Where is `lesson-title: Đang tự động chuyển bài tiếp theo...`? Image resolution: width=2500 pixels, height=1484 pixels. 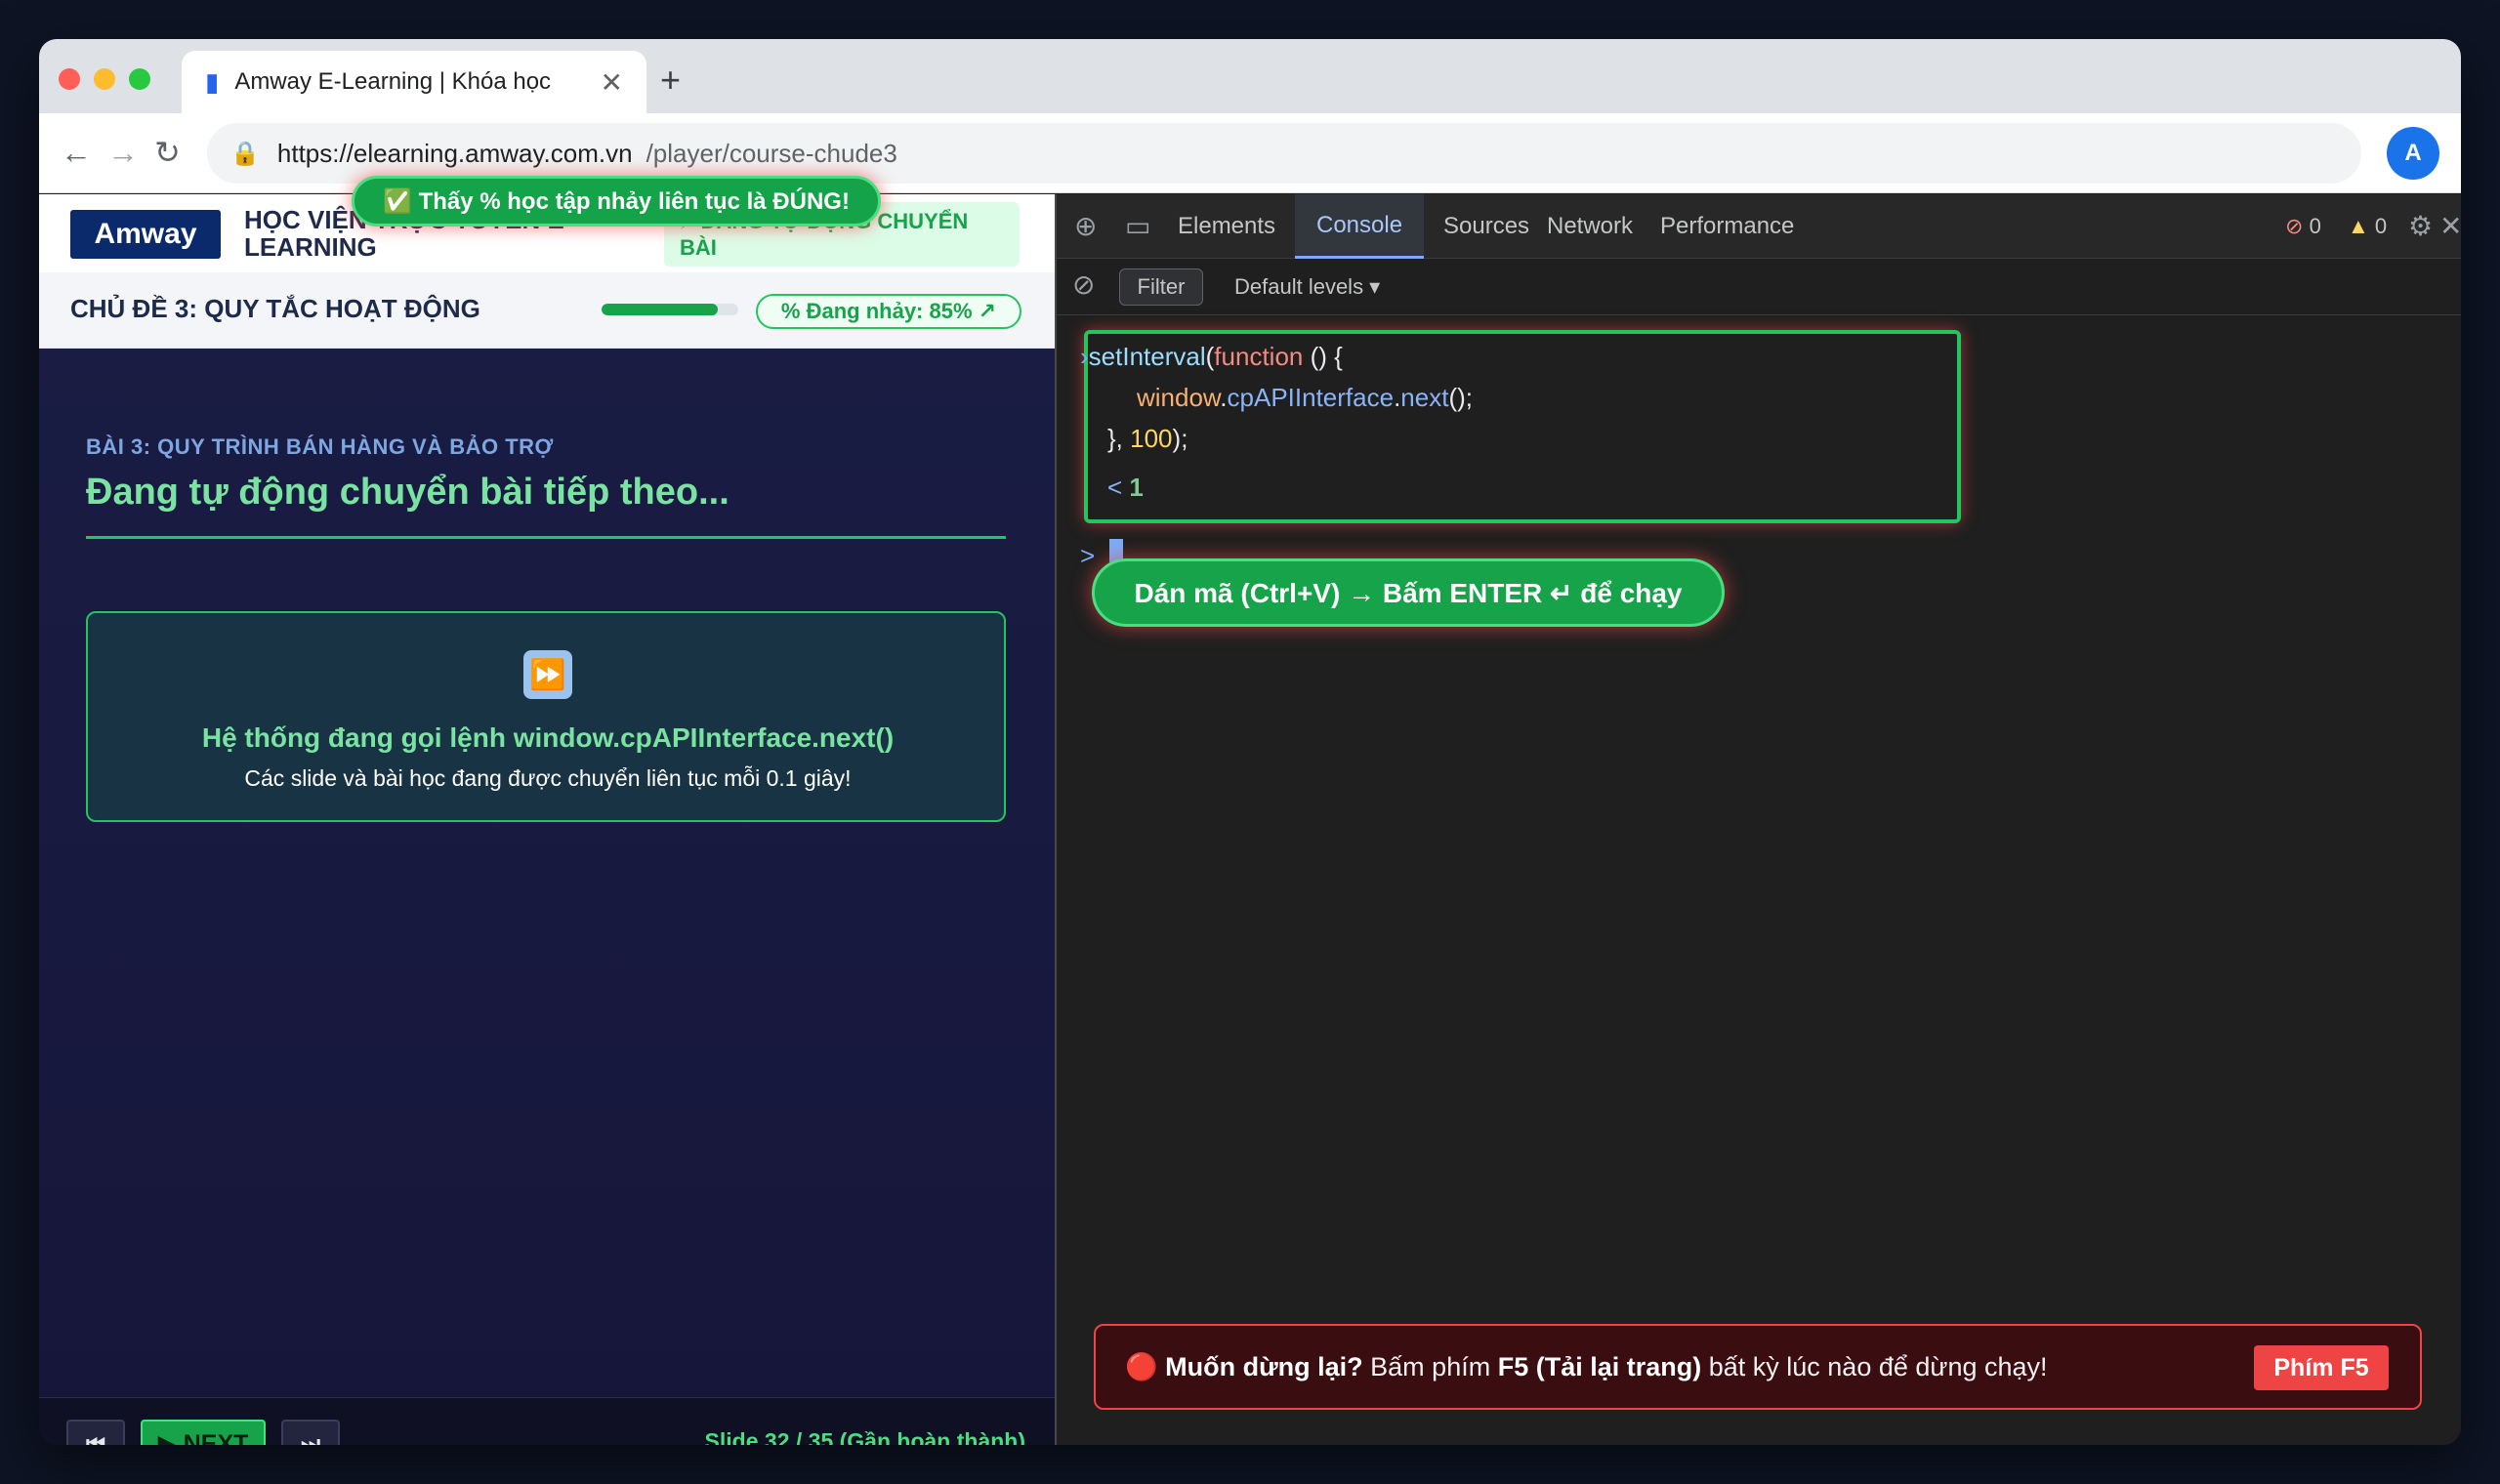
lesson-title: Đang tự động chuyển bài tiếp theo... is located at coordinates (408, 493).